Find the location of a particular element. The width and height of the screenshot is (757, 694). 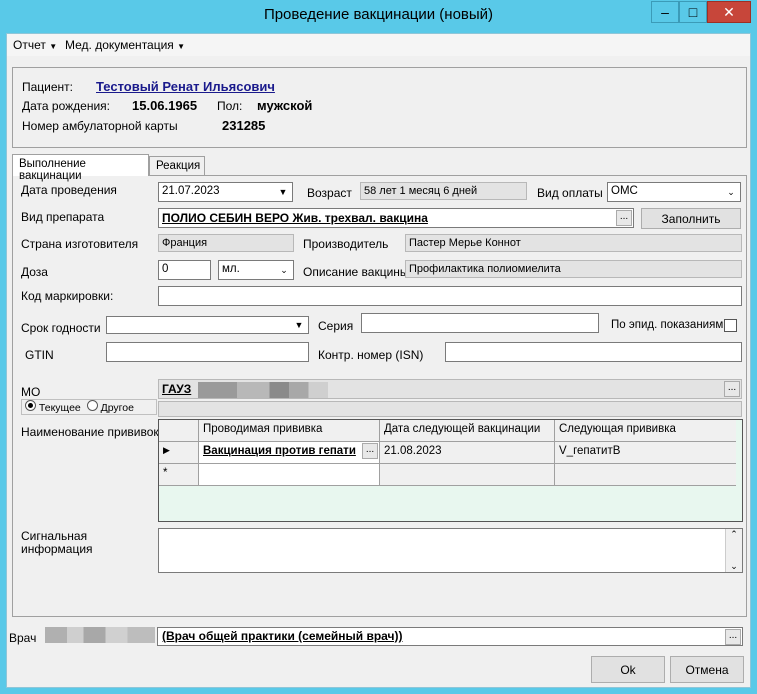

age-label: Возраст is located at coordinates (329, 193).